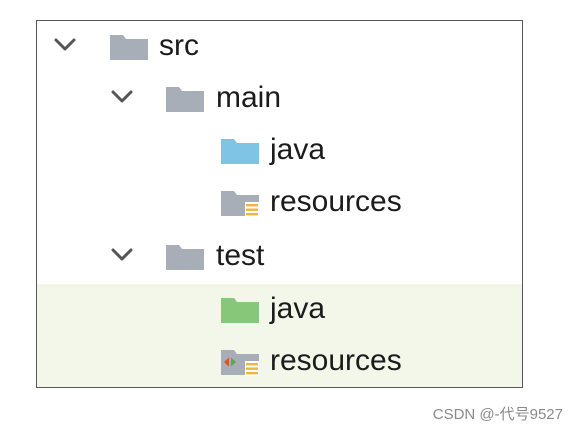 This screenshot has width=577, height=432. I want to click on watermark: CSDN @-代号9527, so click(497, 414).